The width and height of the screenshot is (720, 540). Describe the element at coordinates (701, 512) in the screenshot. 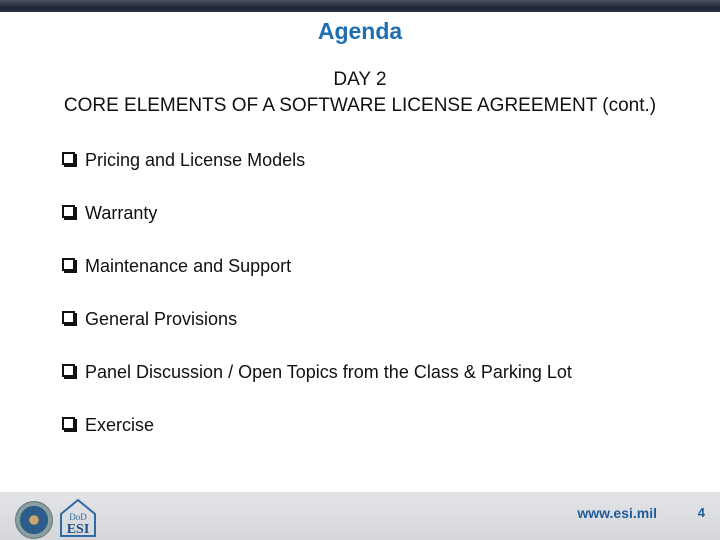

I see `page-number: 4` at that location.